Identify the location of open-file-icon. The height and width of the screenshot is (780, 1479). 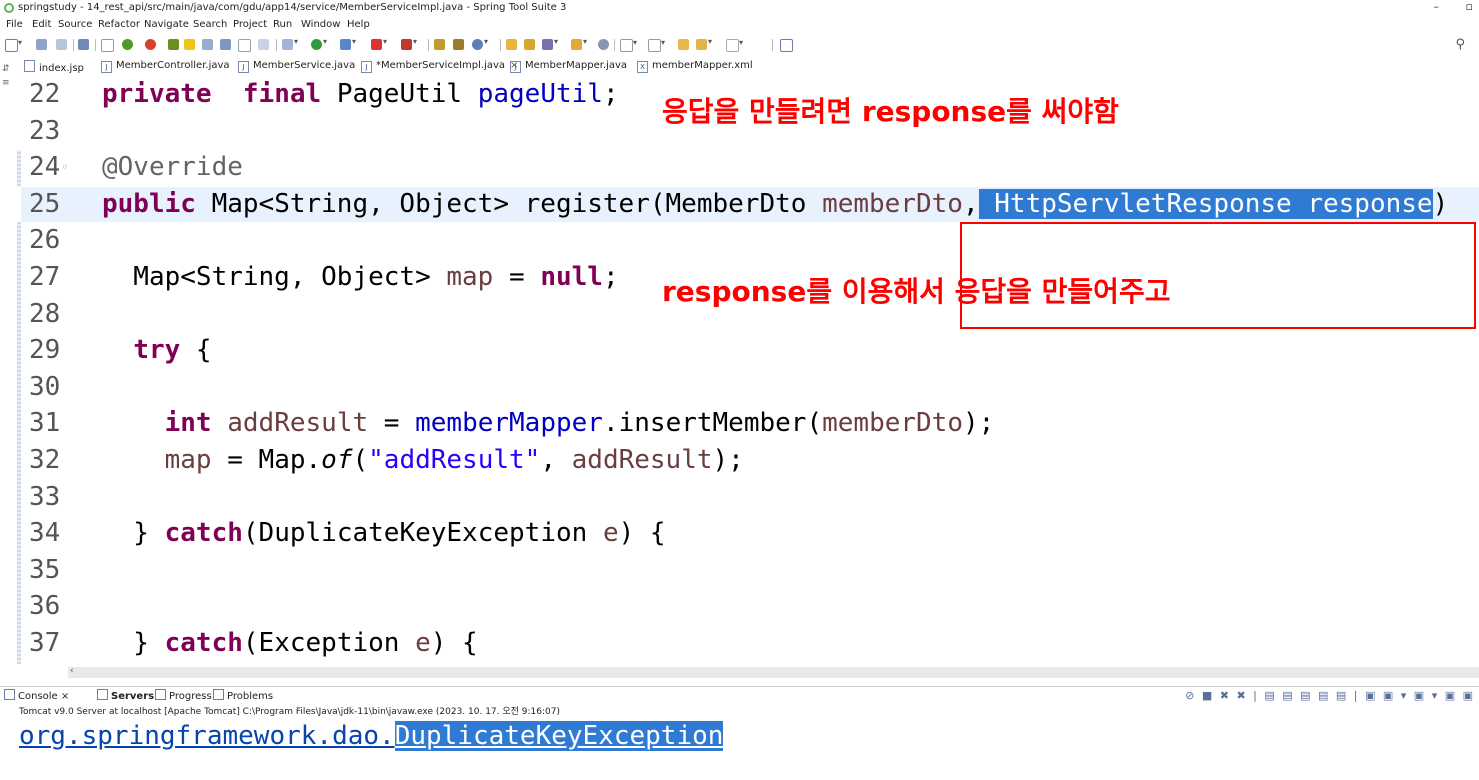
(529, 44).